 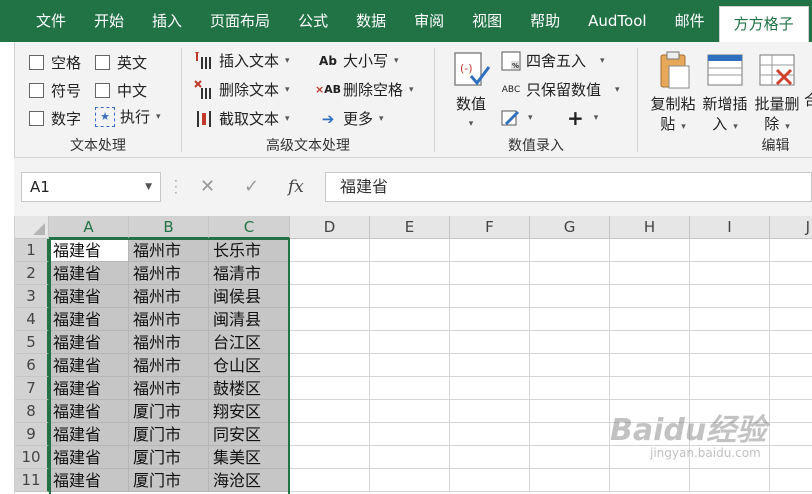 I want to click on column-header-a: A, so click(x=89, y=227).